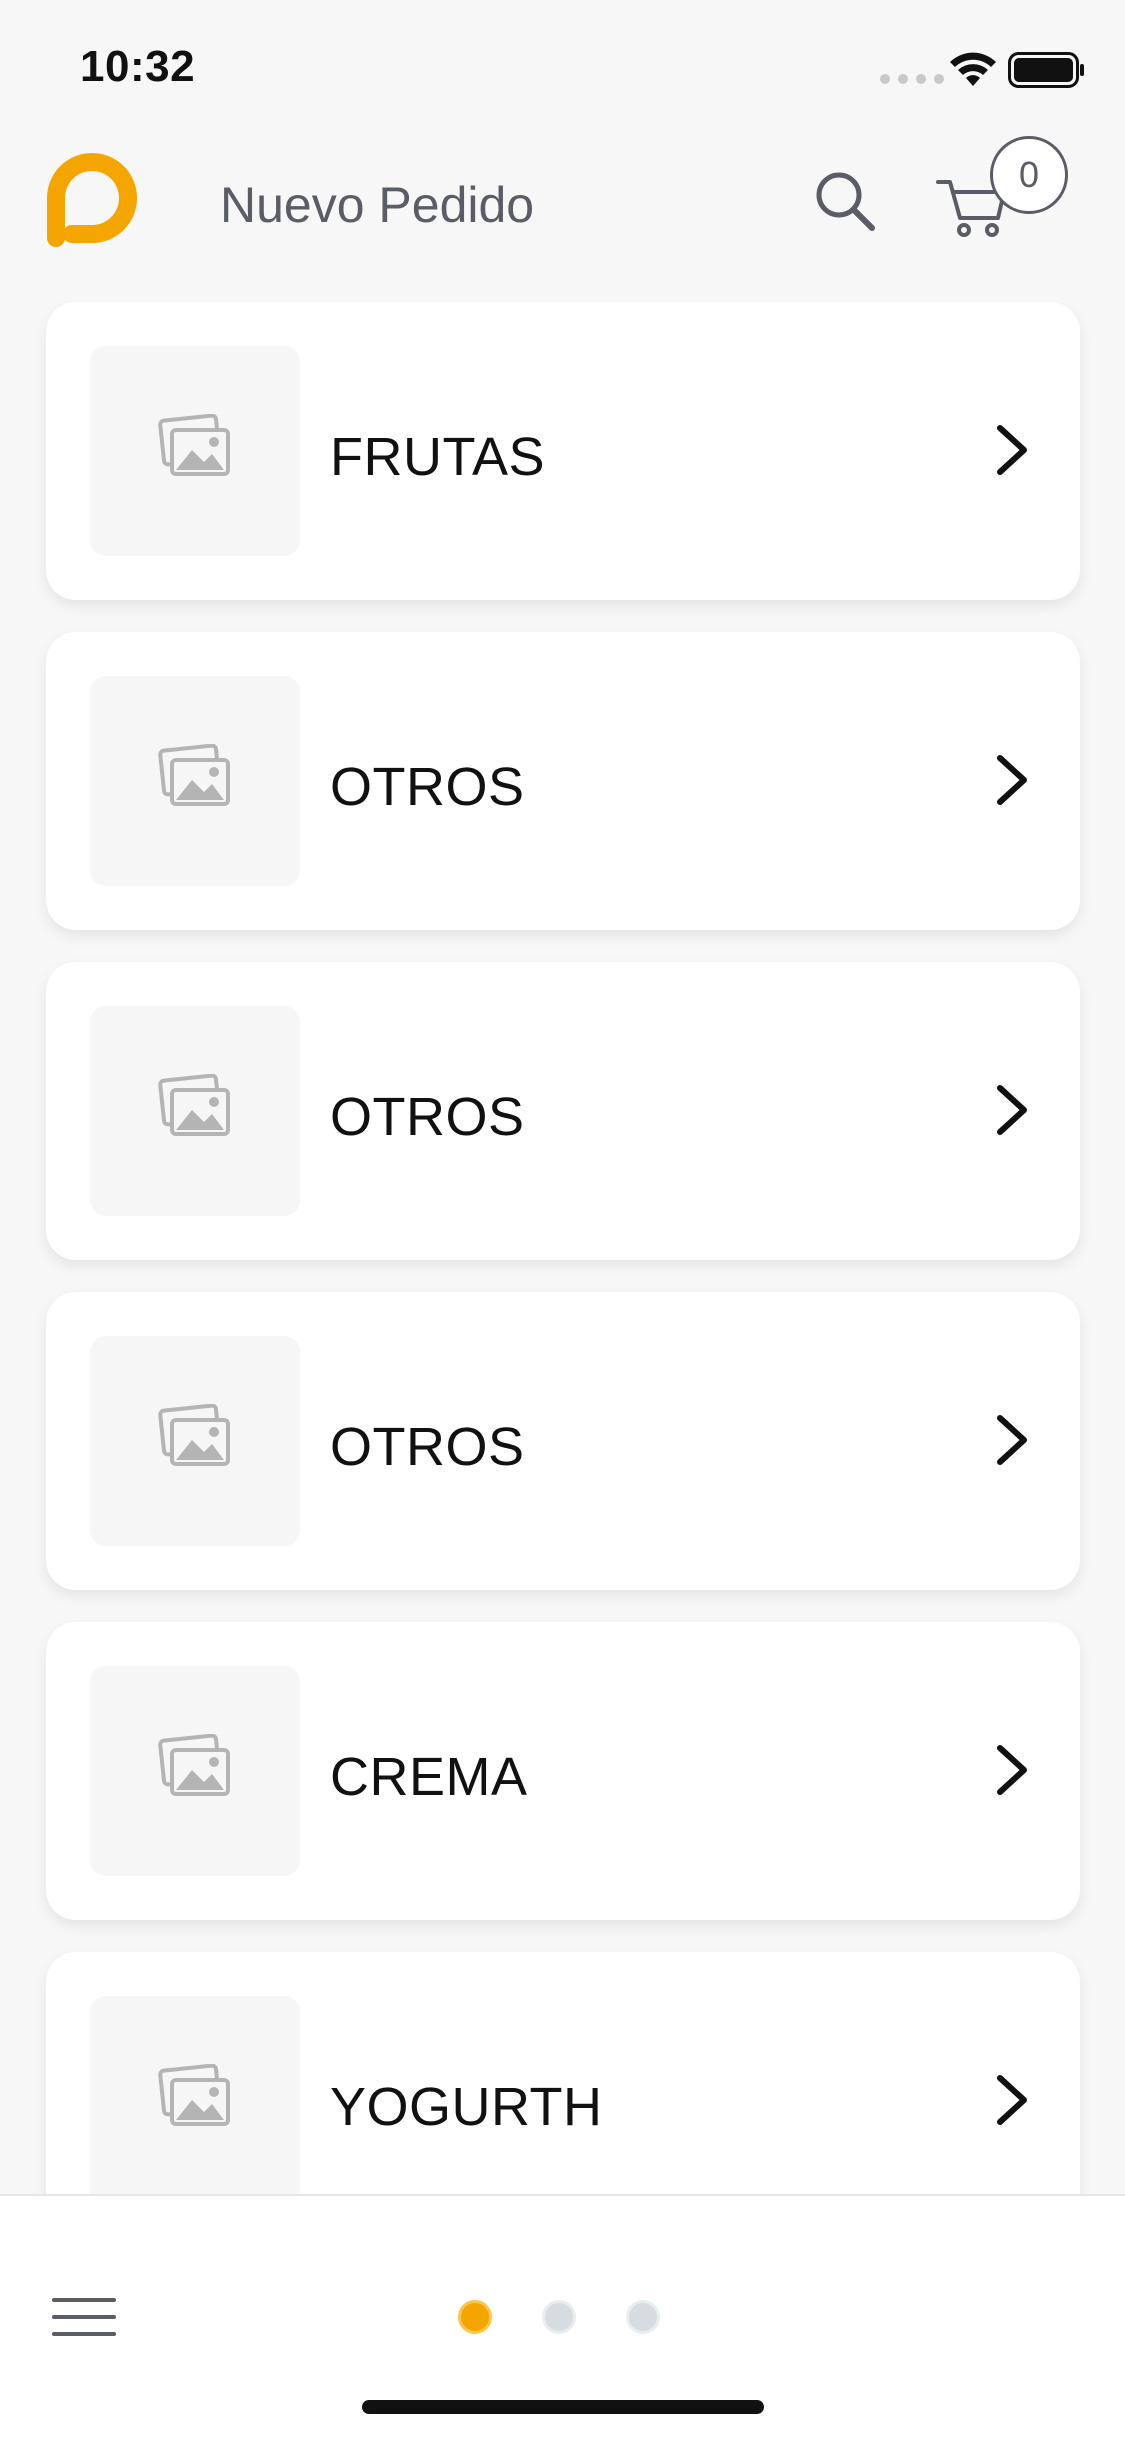  Describe the element at coordinates (138, 66) in the screenshot. I see `status-time: 10:32` at that location.